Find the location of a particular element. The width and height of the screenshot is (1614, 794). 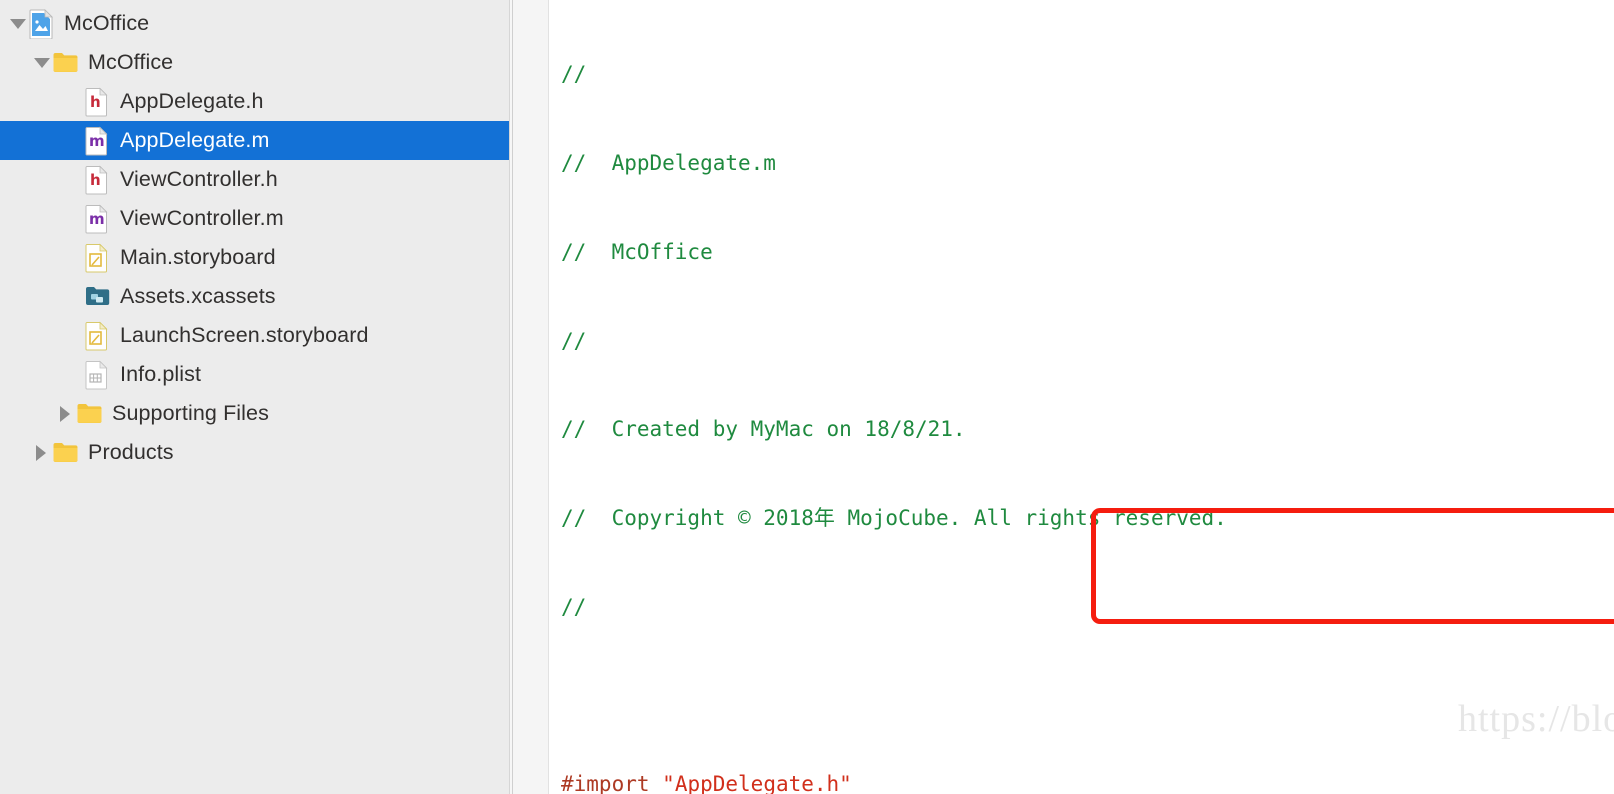

tree-row-label: AppDelegate.m is located at coordinates (195, 140).